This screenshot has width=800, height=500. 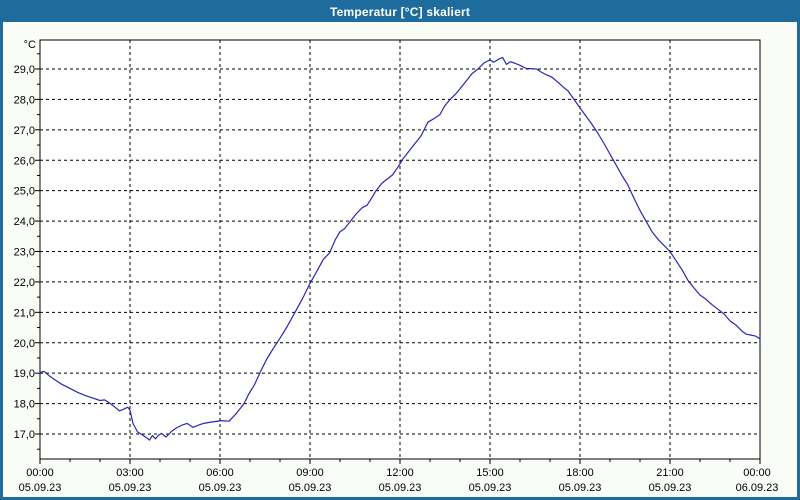 What do you see at coordinates (24, 405) in the screenshot?
I see `y-tick-label: 18,0` at bounding box center [24, 405].